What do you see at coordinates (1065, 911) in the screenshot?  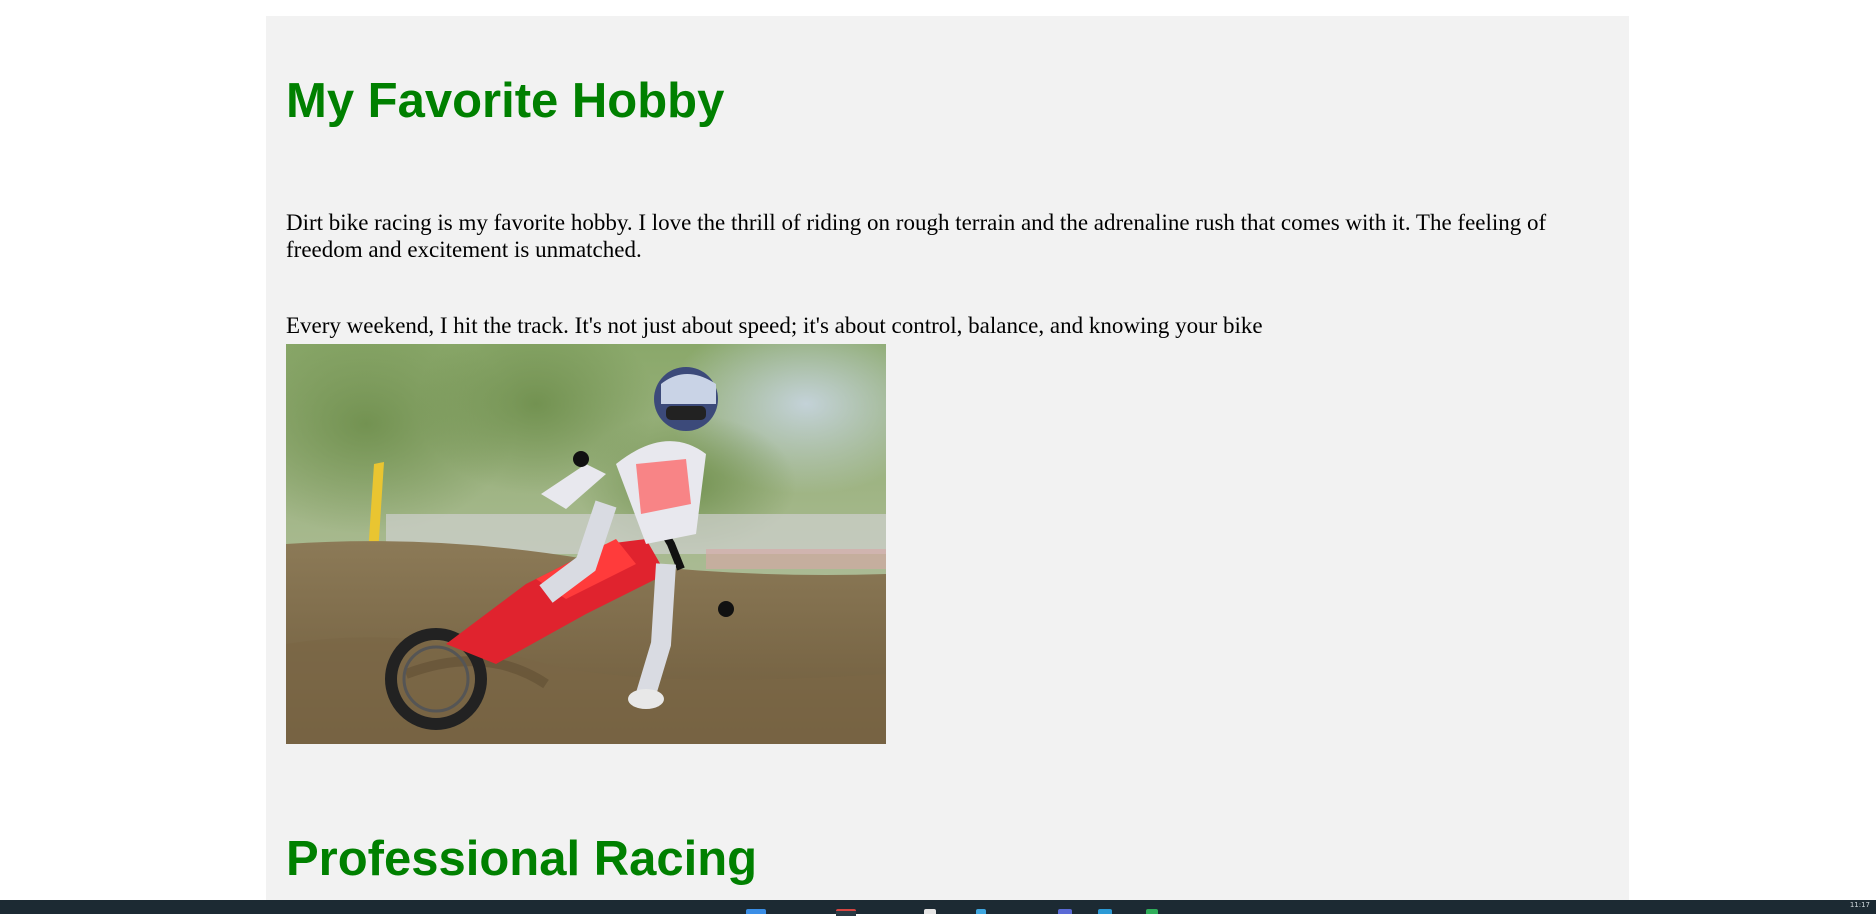 I see `edge-icon` at bounding box center [1065, 911].